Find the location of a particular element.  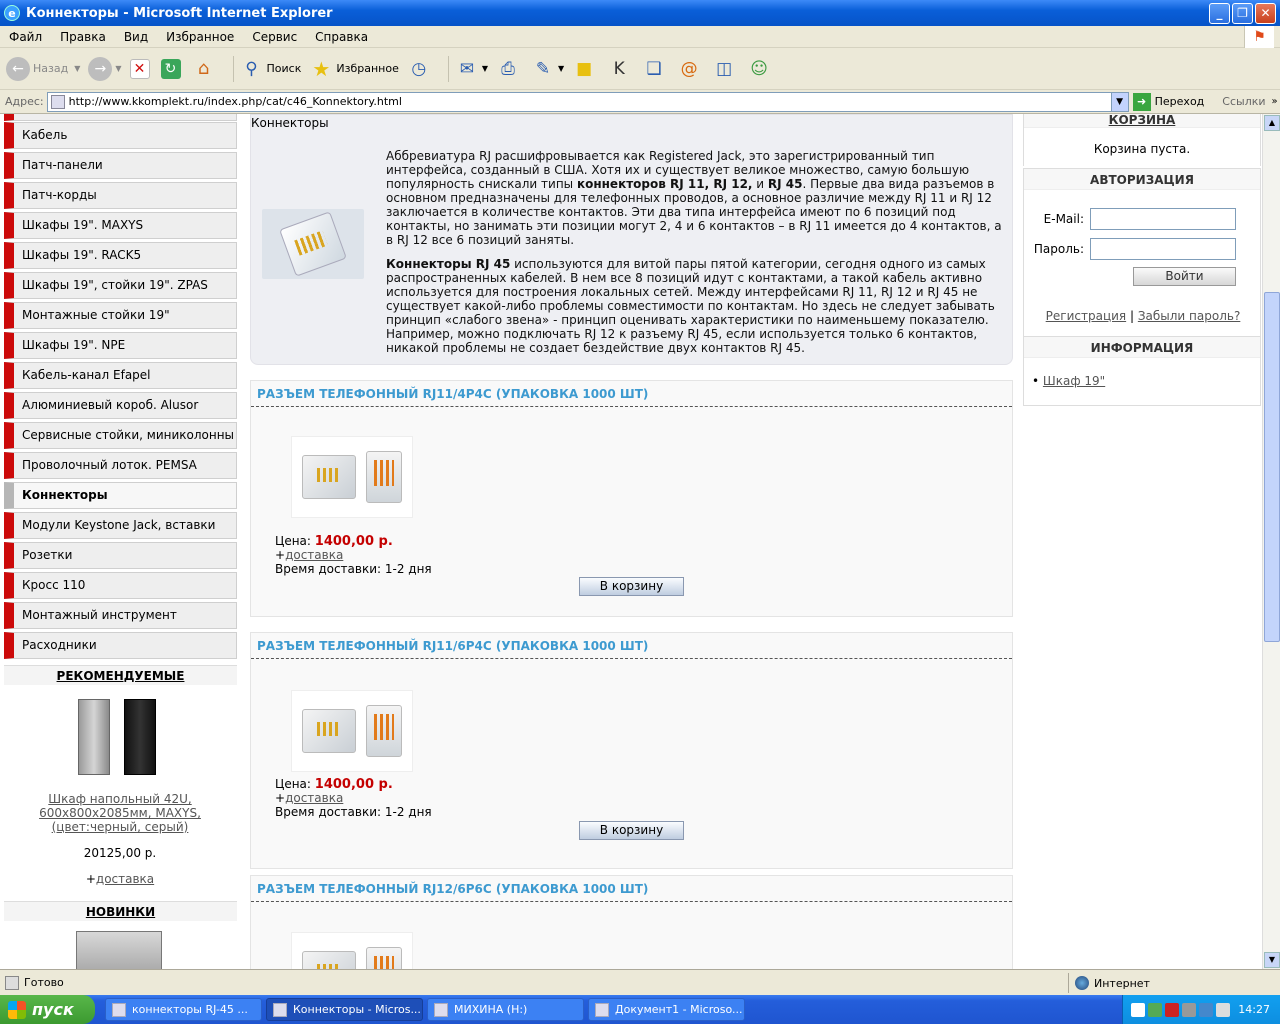

text-bold: Коннекторы RJ 45 is located at coordinates (448, 264).